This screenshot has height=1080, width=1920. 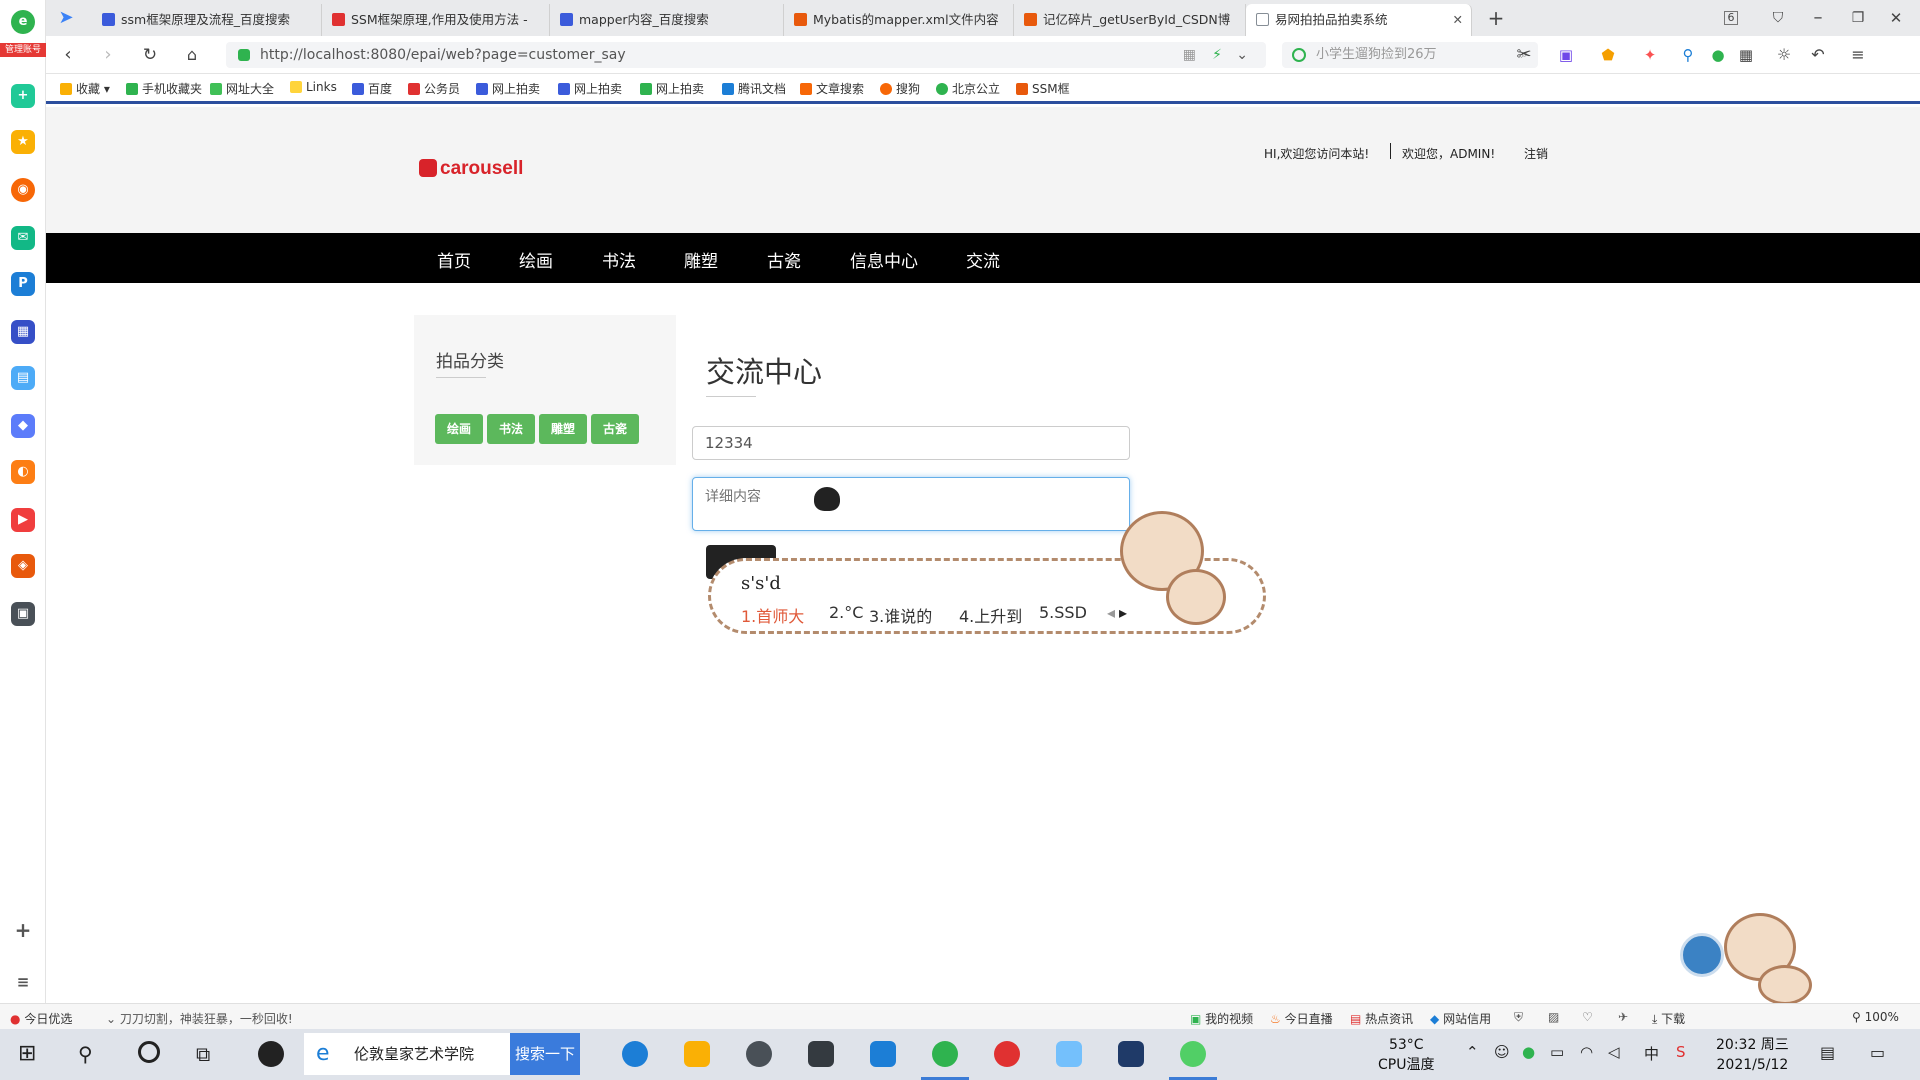 I want to click on wechat-app-icon, so click(x=1193, y=1054).